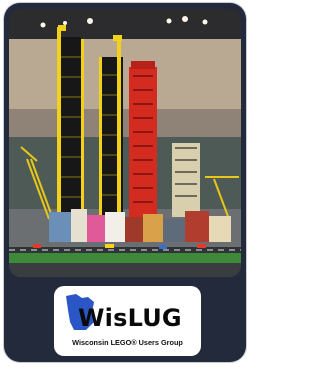 Image resolution: width=320 pixels, height=367 pixels. I want to click on tan-building, so click(186, 180).